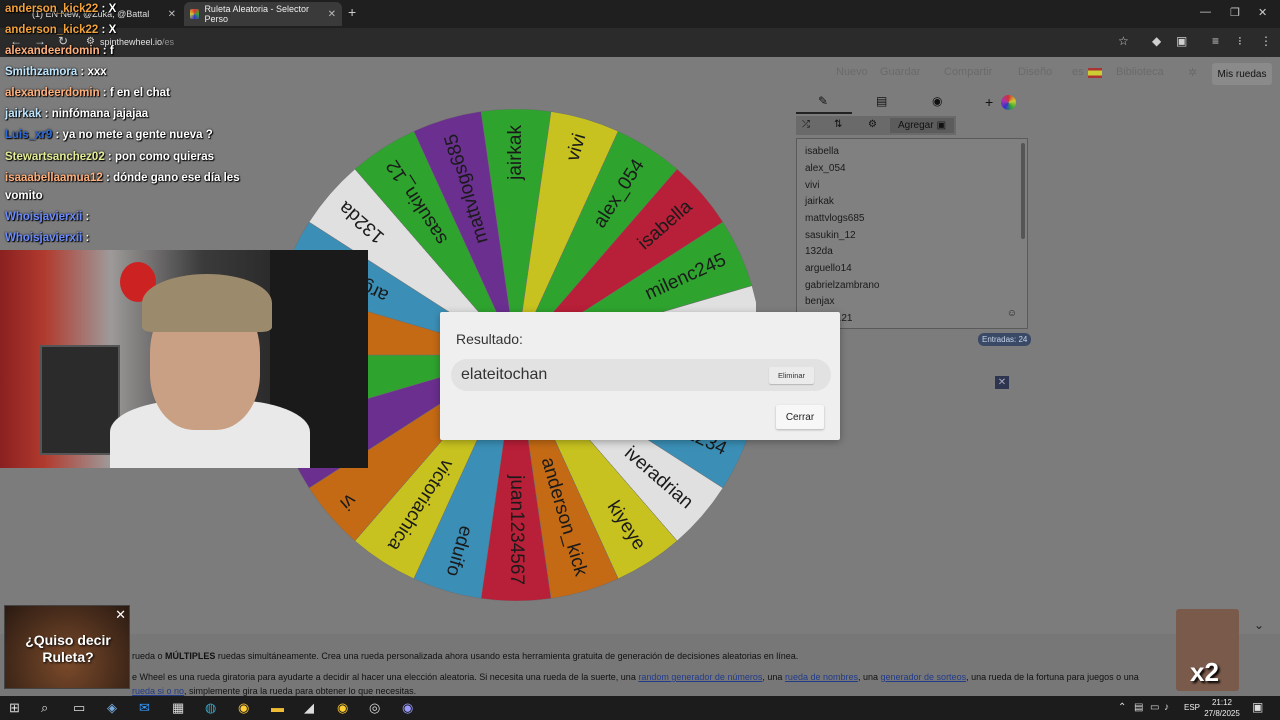 The image size is (1280, 720). Describe the element at coordinates (210, 708) in the screenshot. I see `edge-icon: ◍` at that location.